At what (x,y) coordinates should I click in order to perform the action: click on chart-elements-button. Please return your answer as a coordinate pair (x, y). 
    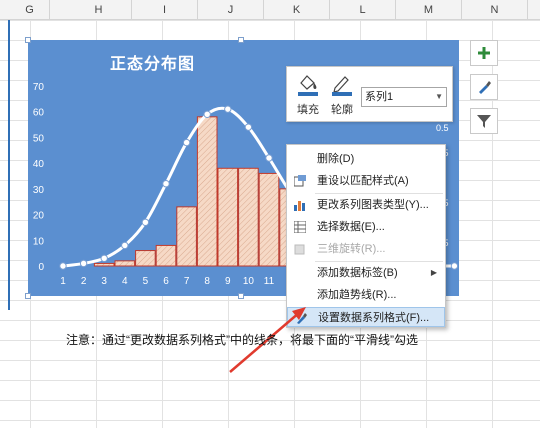
    Looking at the image, I should click on (484, 53).